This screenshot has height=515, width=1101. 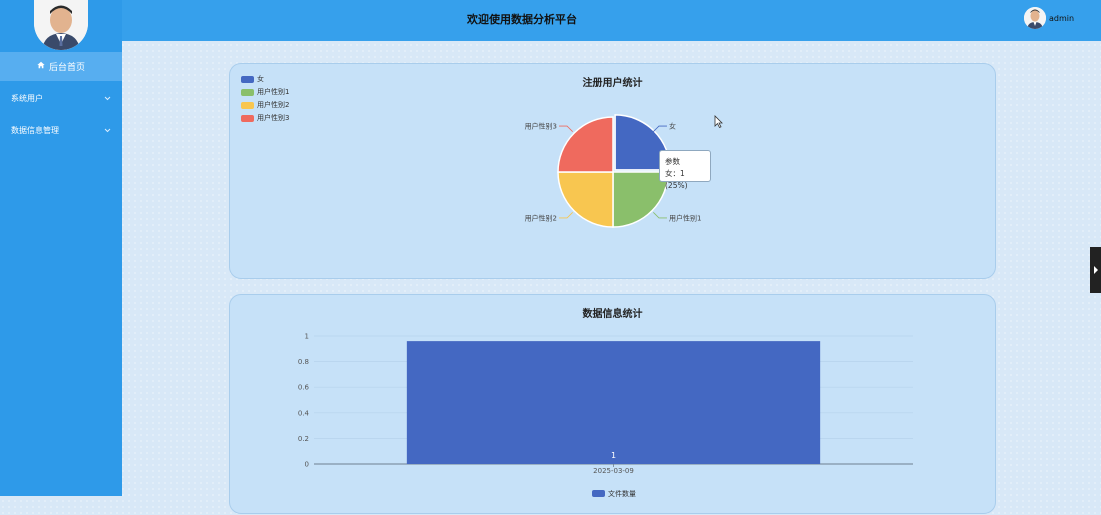 I want to click on sidebar-item-data-management: 数据信息管理, so click(x=61, y=130).